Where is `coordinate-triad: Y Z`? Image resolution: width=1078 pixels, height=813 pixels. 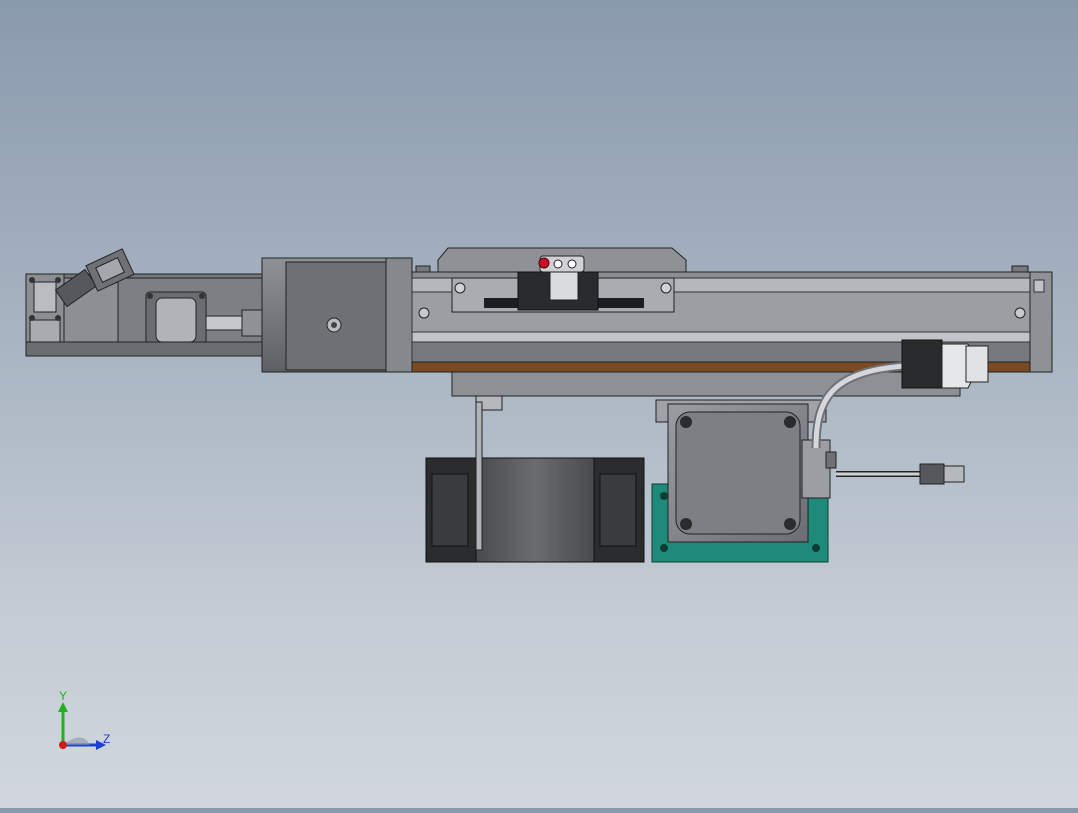
coordinate-triad: Y Z is located at coordinates (84, 719).